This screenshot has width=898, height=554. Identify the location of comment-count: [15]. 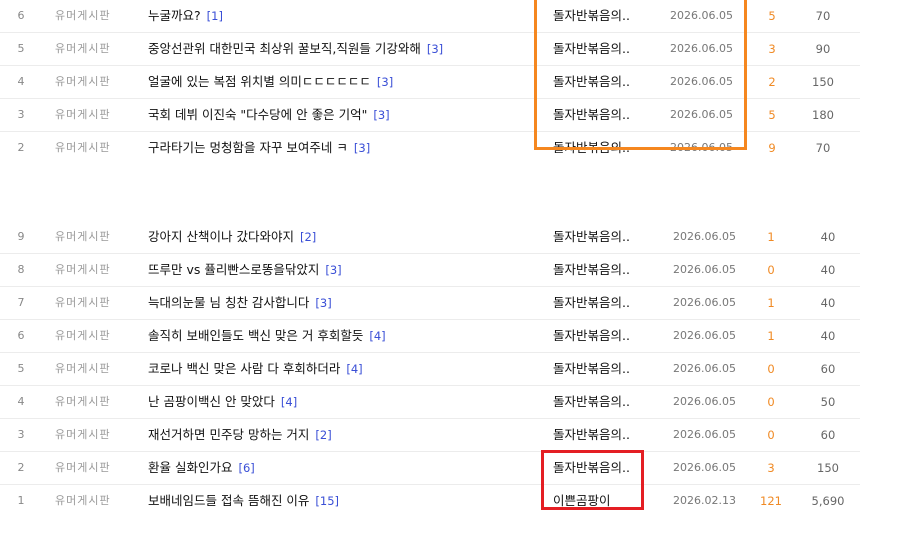
(327, 501).